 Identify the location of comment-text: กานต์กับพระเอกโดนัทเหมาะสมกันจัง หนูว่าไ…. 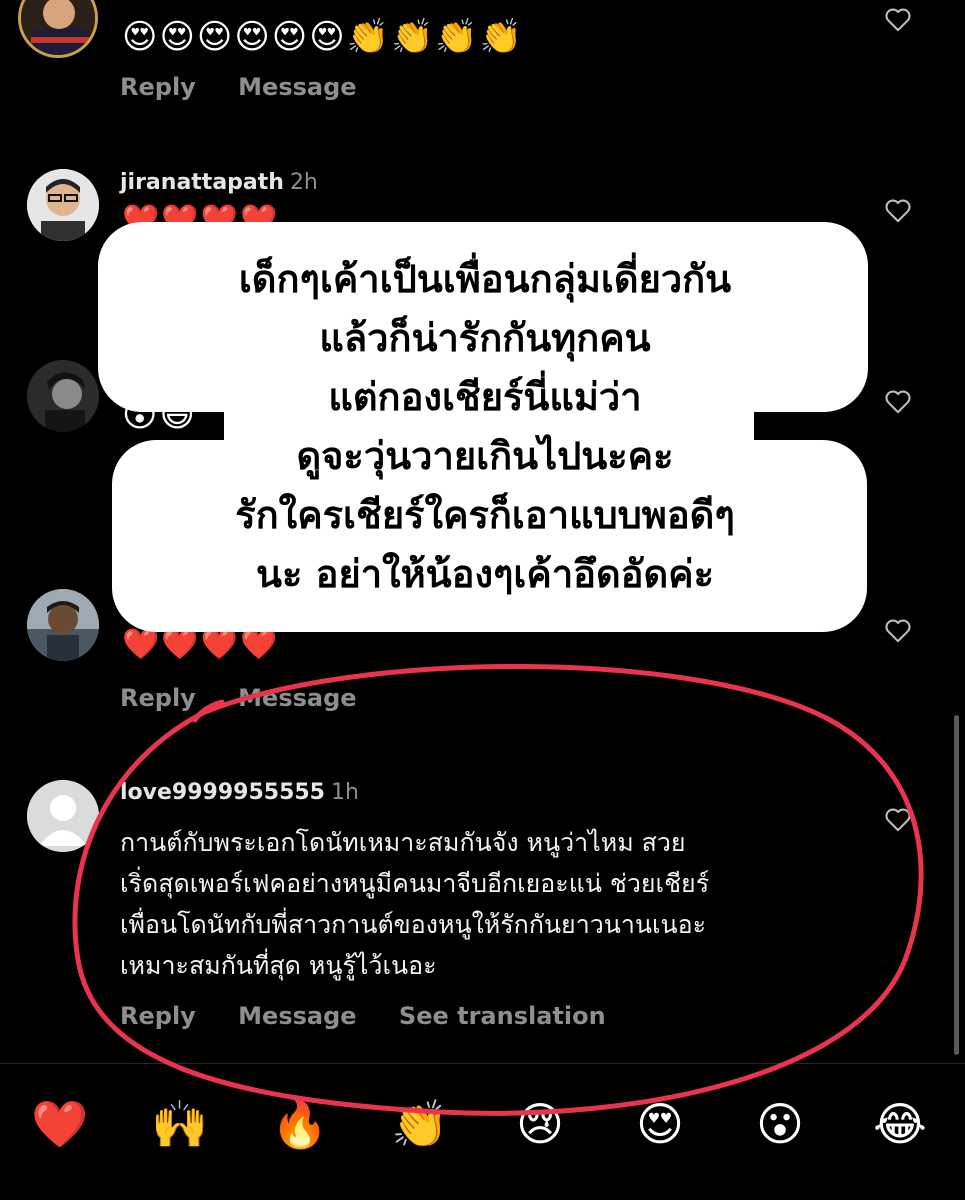
(480, 904).